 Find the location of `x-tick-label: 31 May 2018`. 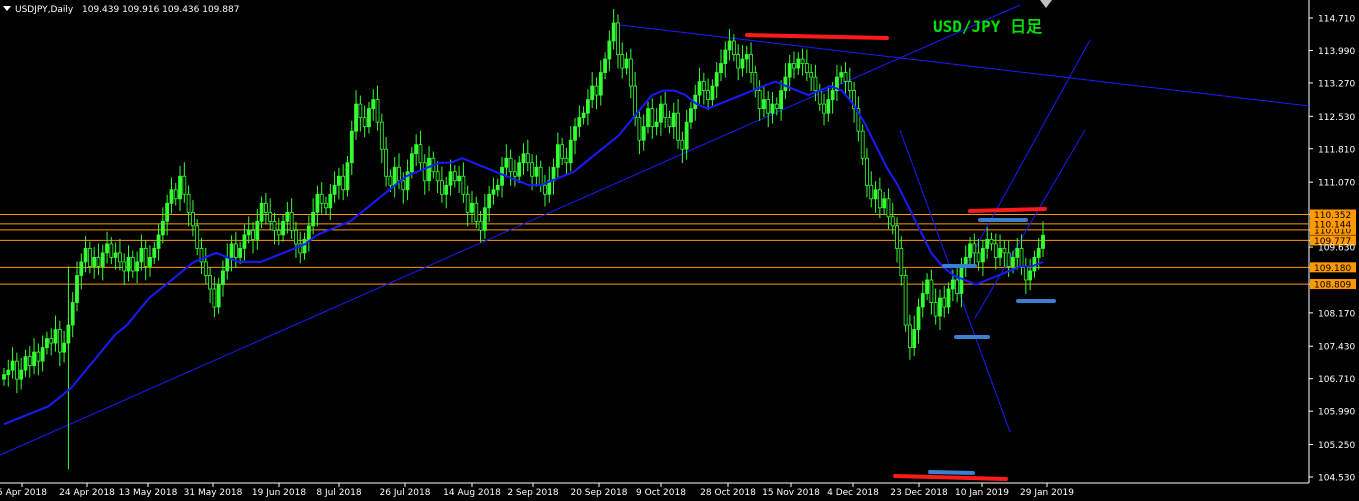

x-tick-label: 31 May 2018 is located at coordinates (213, 493).